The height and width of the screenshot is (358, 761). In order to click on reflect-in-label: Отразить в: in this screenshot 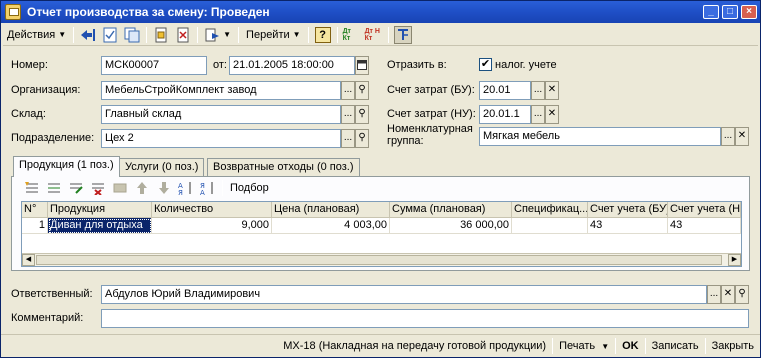, I will do `click(417, 65)`.